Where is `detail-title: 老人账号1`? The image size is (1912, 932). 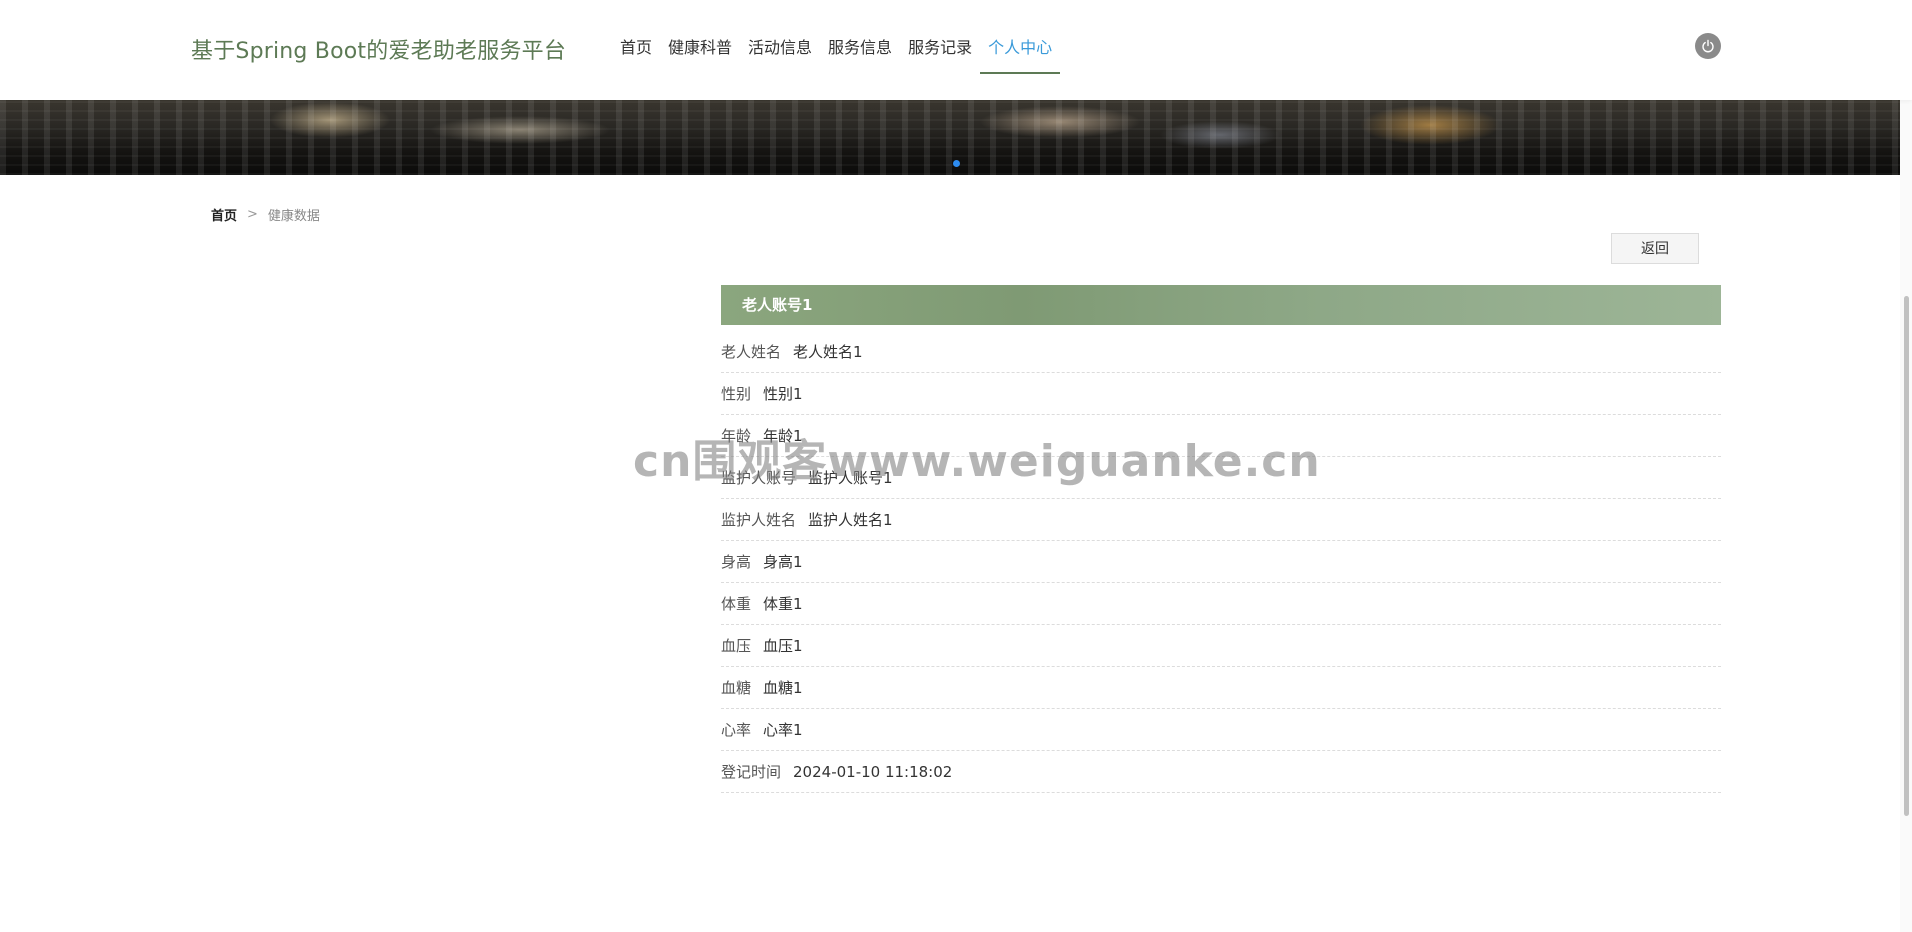 detail-title: 老人账号1 is located at coordinates (1221, 305).